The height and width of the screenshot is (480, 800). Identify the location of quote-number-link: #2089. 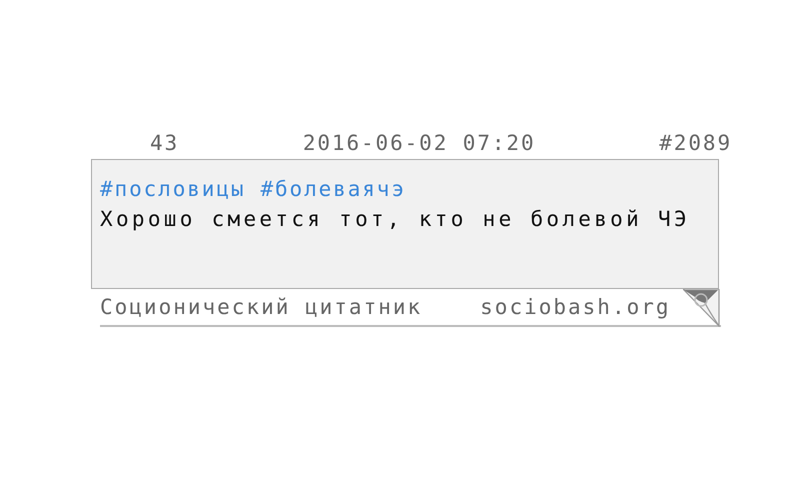
(695, 144).